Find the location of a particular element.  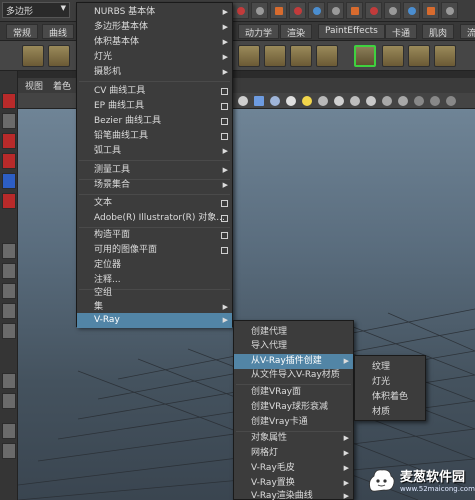

textured-icon is located at coordinates (291, 101).